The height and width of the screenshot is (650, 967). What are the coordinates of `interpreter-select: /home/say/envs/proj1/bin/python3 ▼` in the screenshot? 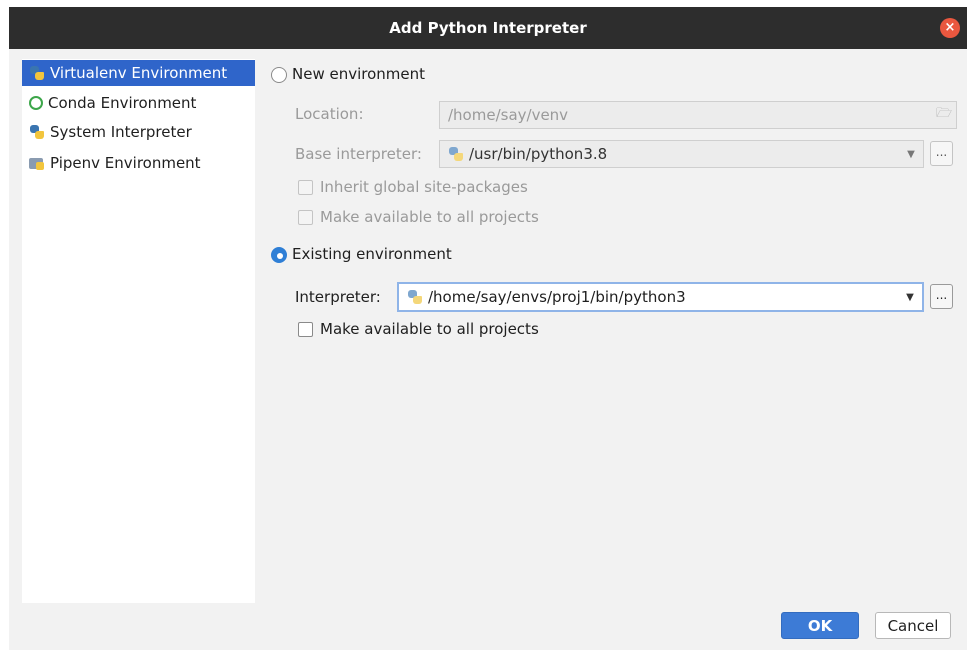 It's located at (660, 297).